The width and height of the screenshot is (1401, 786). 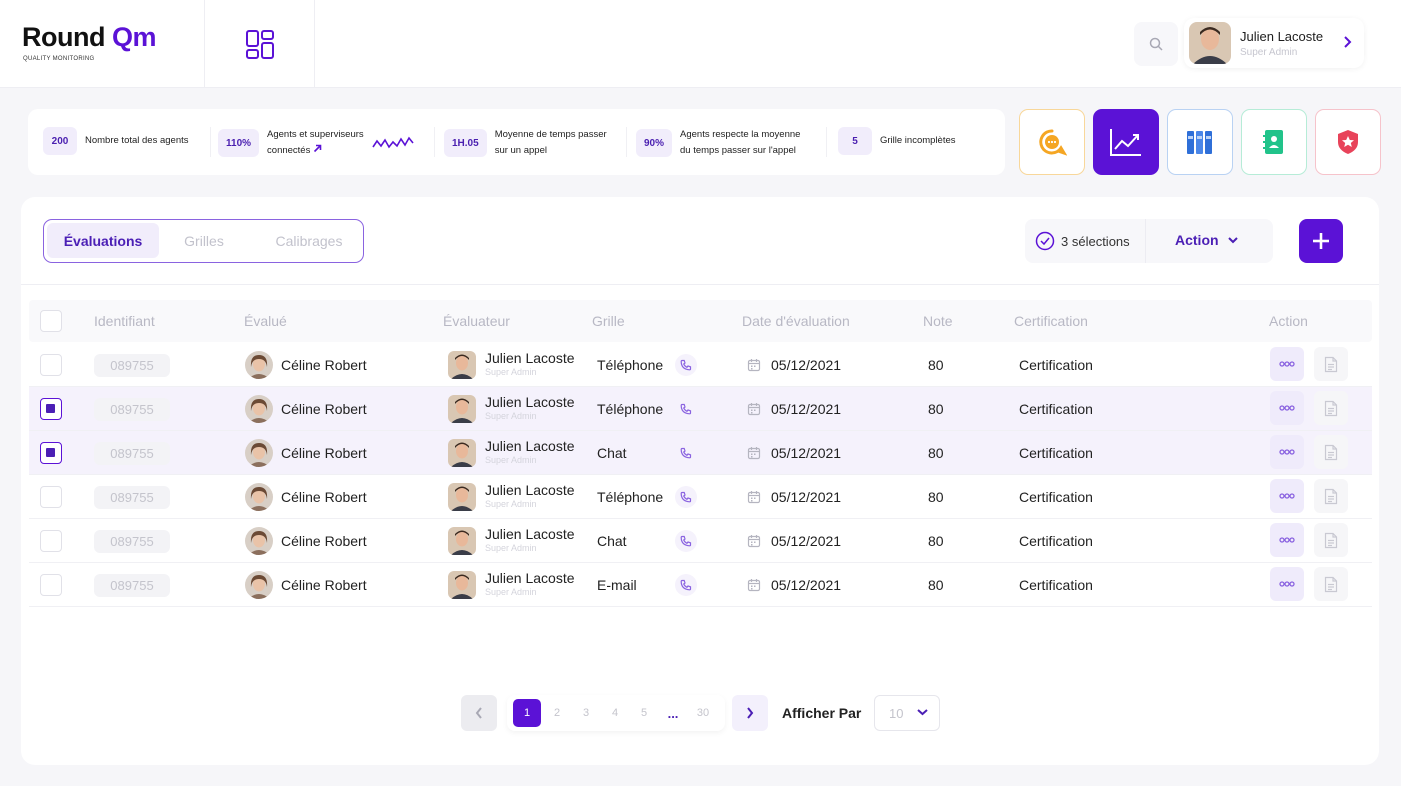 What do you see at coordinates (615, 713) in the screenshot?
I see `page-4: 4` at bounding box center [615, 713].